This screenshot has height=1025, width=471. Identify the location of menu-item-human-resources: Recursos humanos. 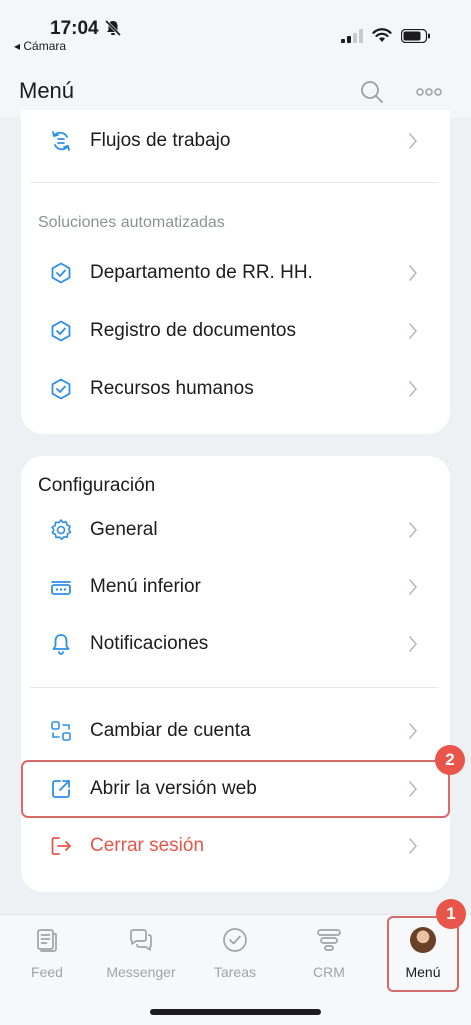
(235, 390).